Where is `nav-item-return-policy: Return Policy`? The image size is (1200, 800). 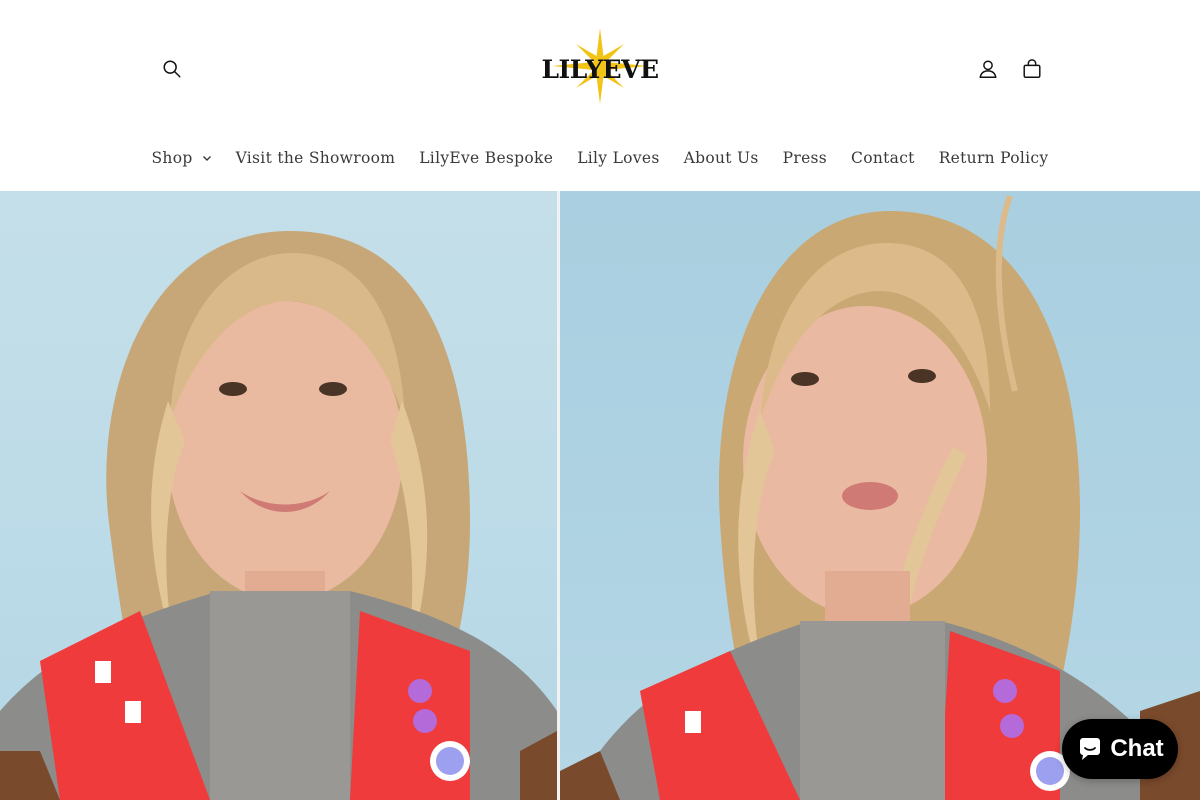 nav-item-return-policy: Return Policy is located at coordinates (994, 158).